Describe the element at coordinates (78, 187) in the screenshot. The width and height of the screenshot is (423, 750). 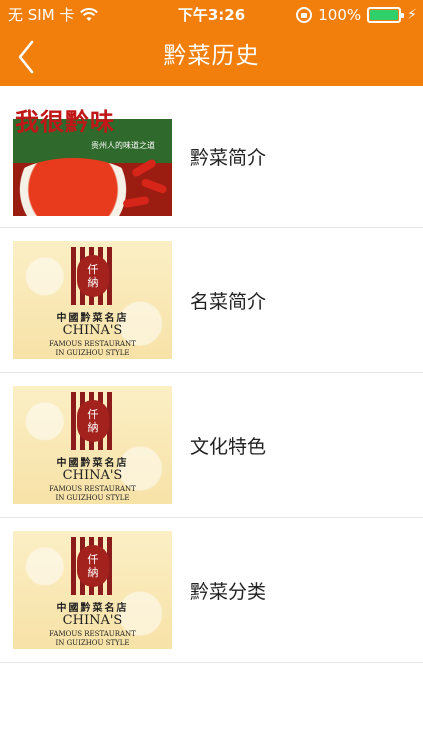
I see `dish-plate` at that location.